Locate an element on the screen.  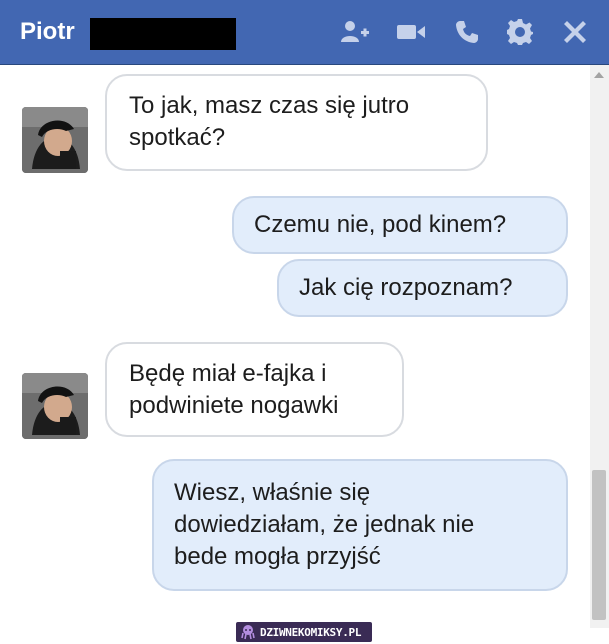
message-line: bede mogła przyjść is located at coordinates (277, 556).